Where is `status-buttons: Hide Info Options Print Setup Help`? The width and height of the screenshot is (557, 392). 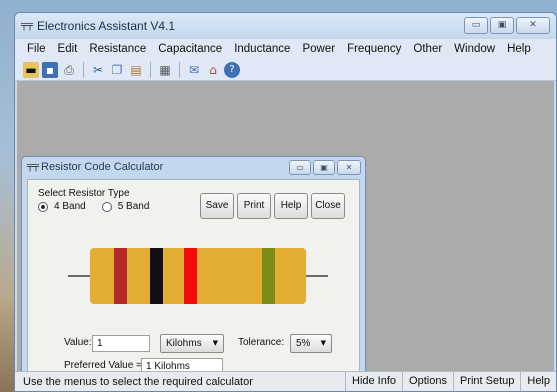 status-buttons: Hide Info Options Print Setup Help is located at coordinates (450, 381).